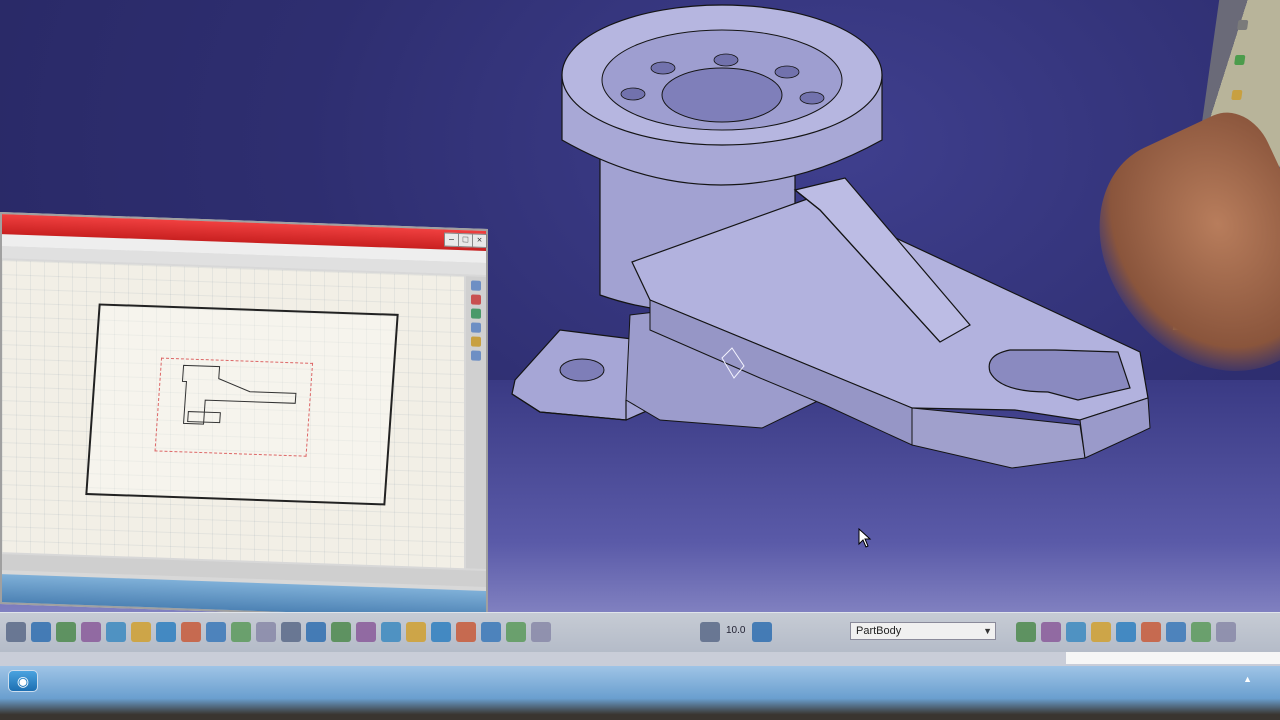  Describe the element at coordinates (491, 632) in the screenshot. I see `camera-icon` at that location.